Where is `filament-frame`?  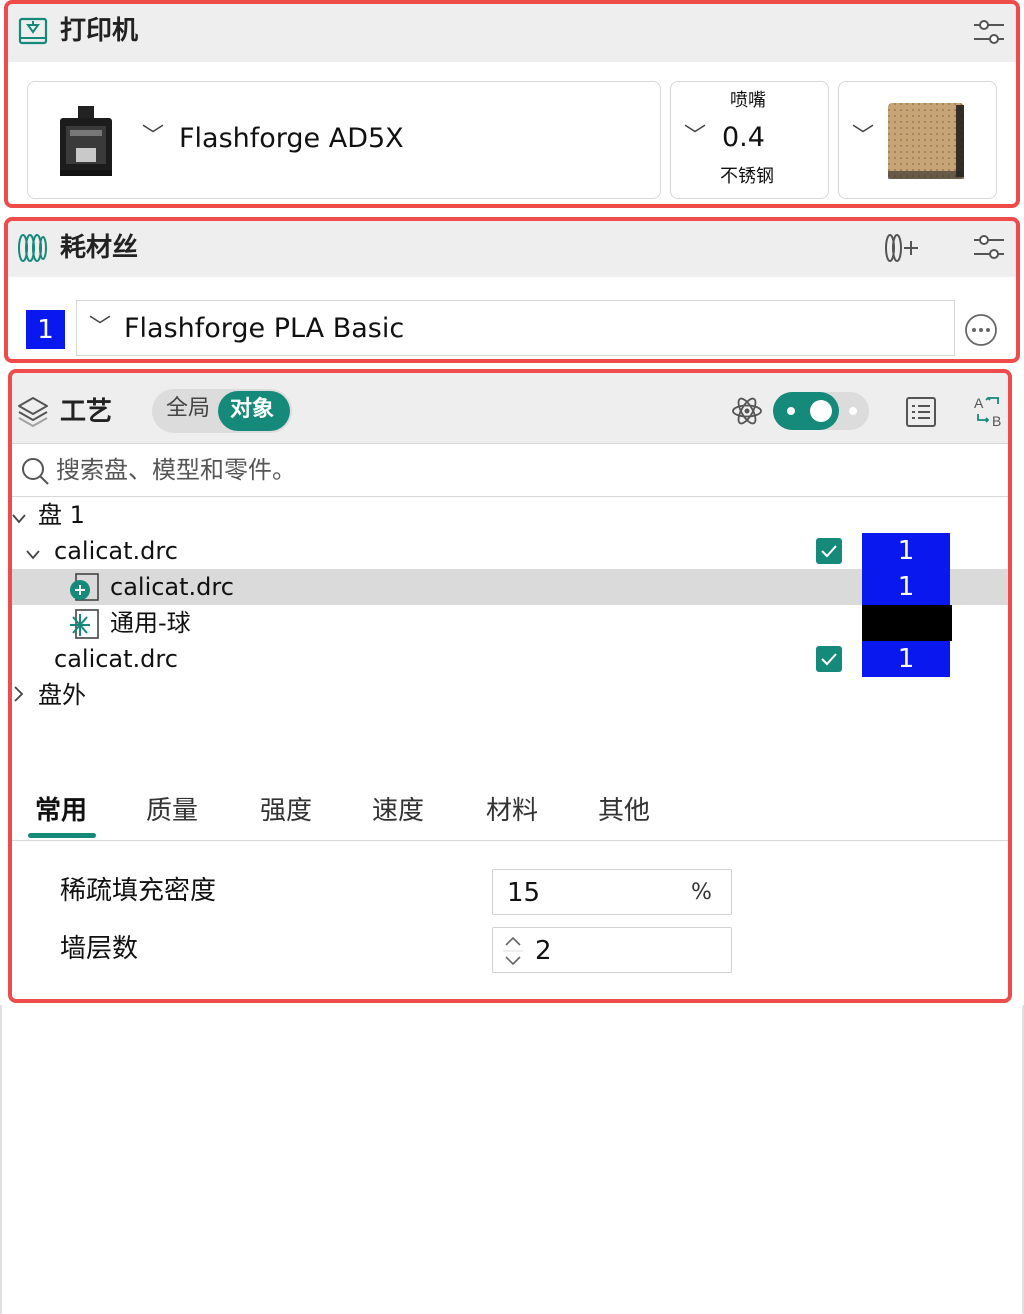 filament-frame is located at coordinates (512, 290).